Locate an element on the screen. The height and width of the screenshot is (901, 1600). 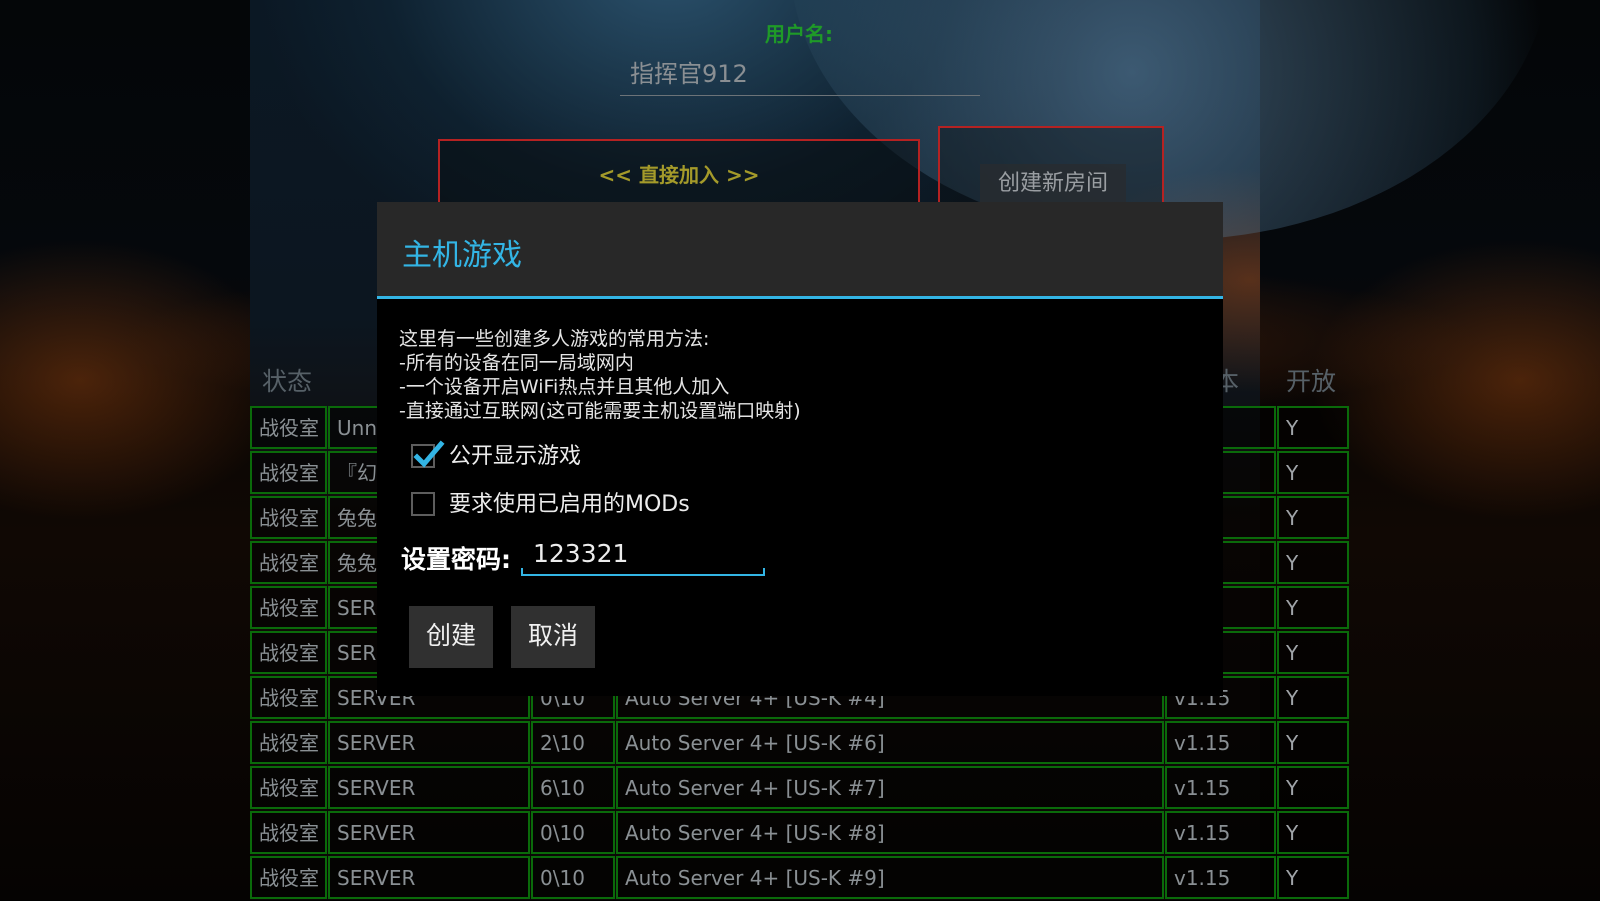
cell-description: Auto Server 4+ [US-K #8] is located at coordinates (890, 832).